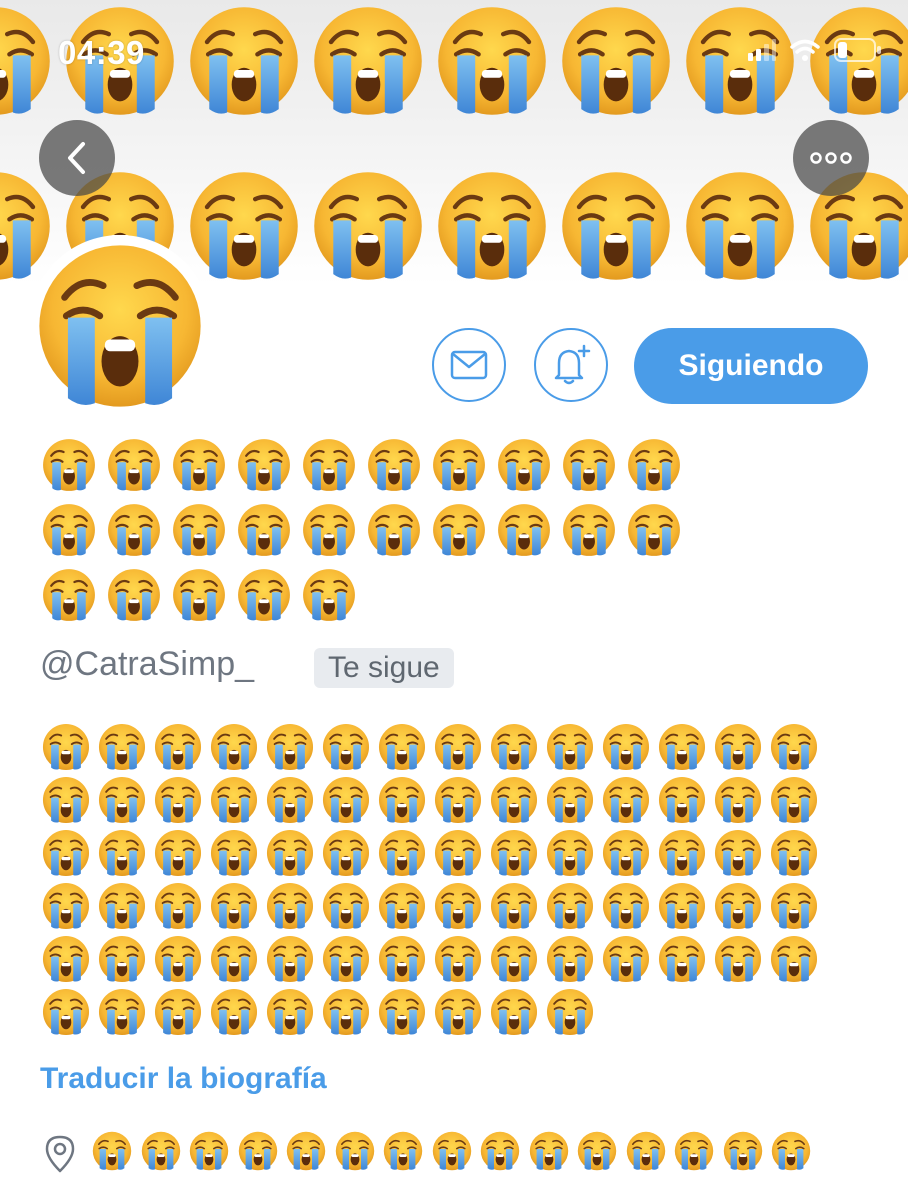 This screenshot has height=1200, width=908. I want to click on display-name, so click(361, 535).